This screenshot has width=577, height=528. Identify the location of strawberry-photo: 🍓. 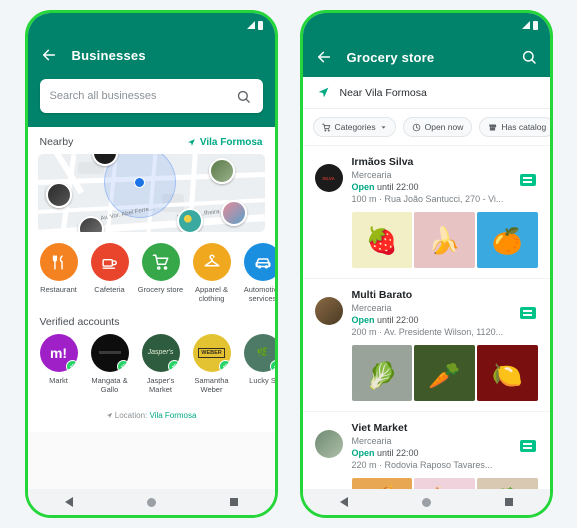
(382, 240).